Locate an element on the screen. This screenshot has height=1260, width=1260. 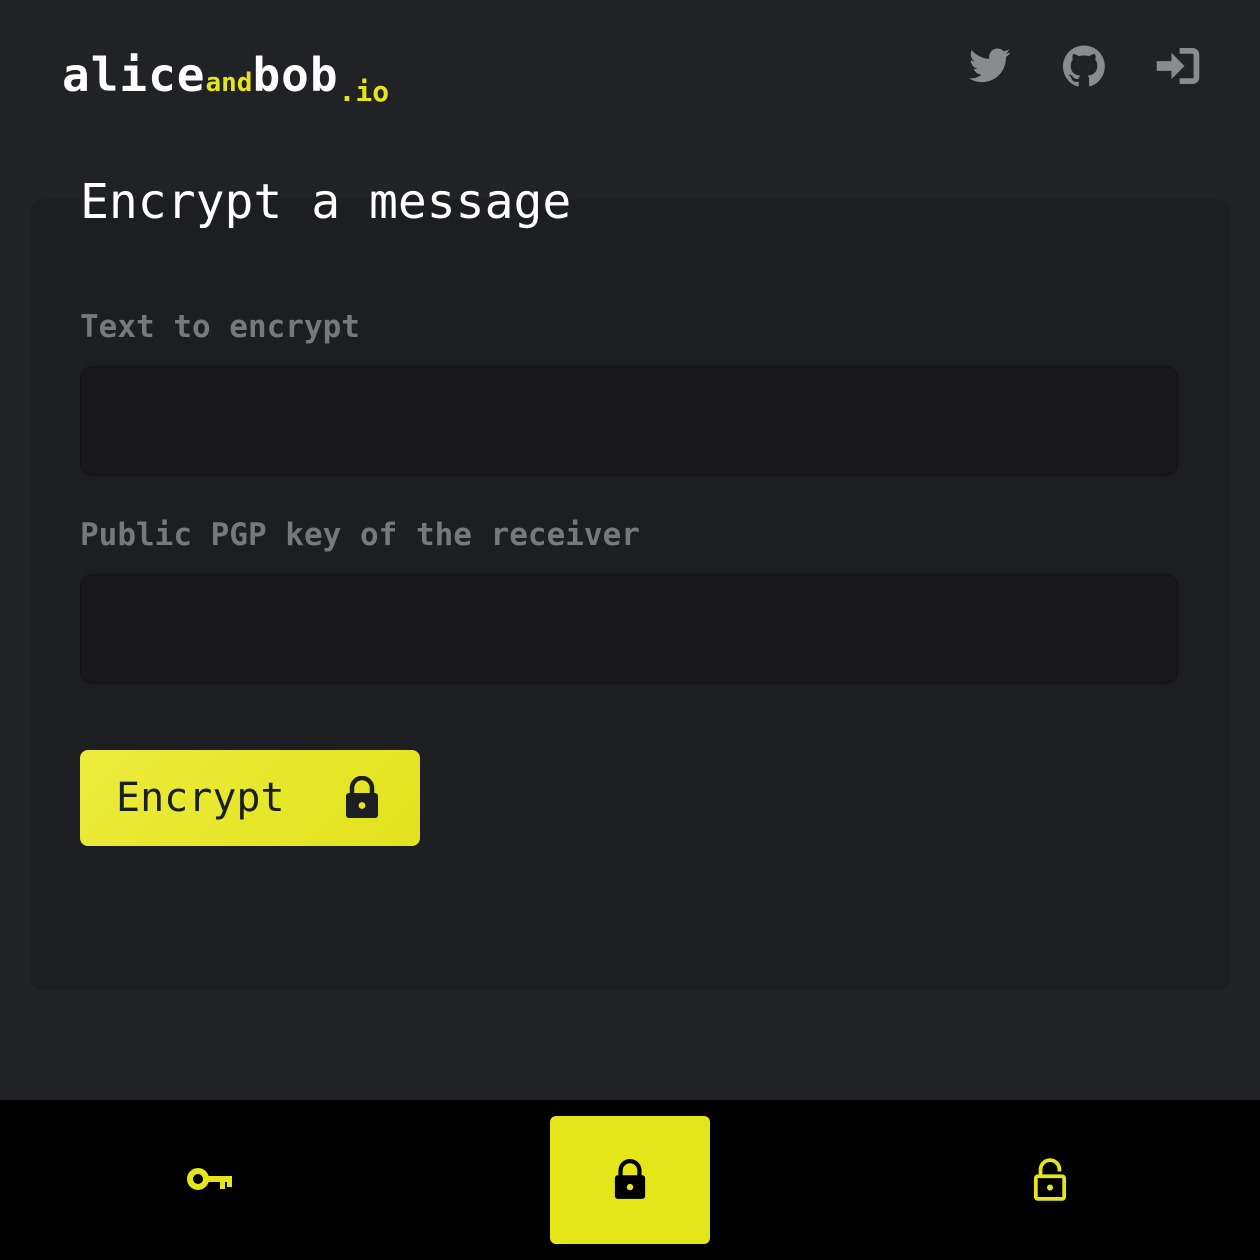
sign-in-link is located at coordinates (1178, 66).